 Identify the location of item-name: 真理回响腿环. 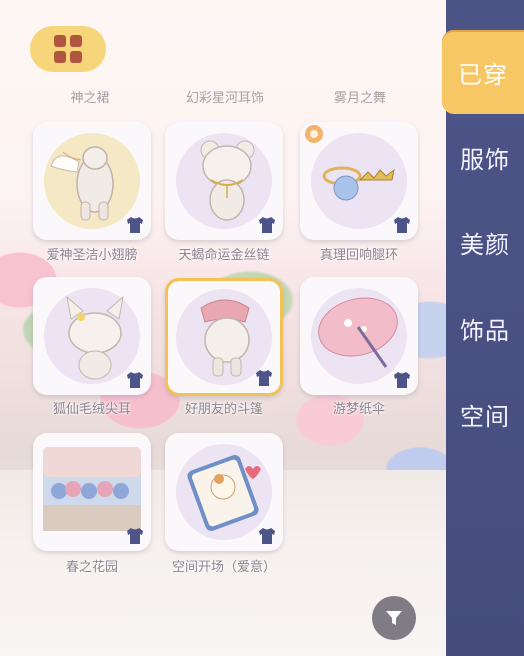
(358, 255).